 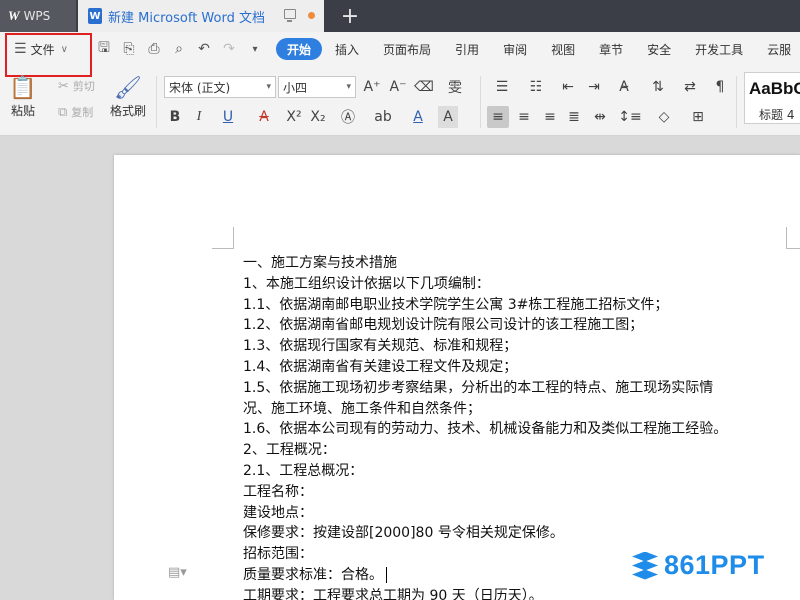 I want to click on copy-icon: ⧉, so click(x=63, y=112).